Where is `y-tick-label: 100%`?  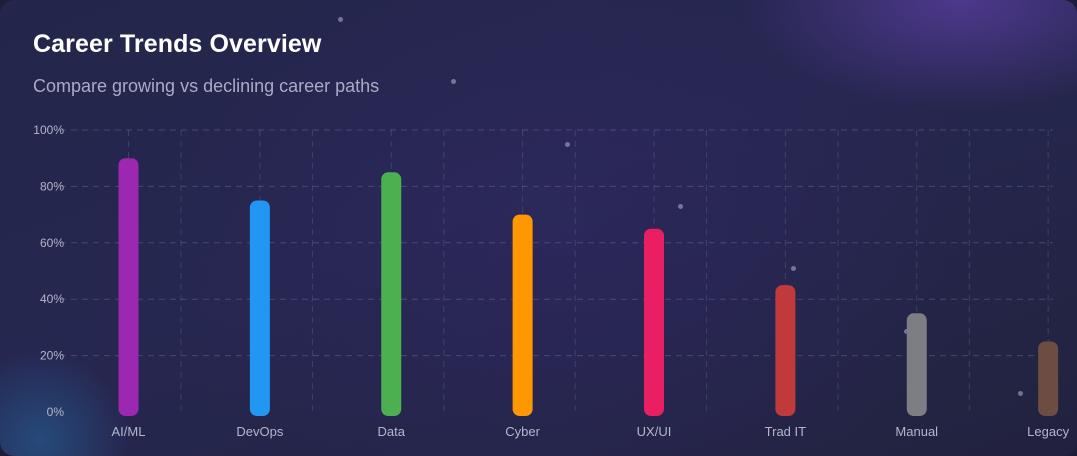 y-tick-label: 100% is located at coordinates (48, 130).